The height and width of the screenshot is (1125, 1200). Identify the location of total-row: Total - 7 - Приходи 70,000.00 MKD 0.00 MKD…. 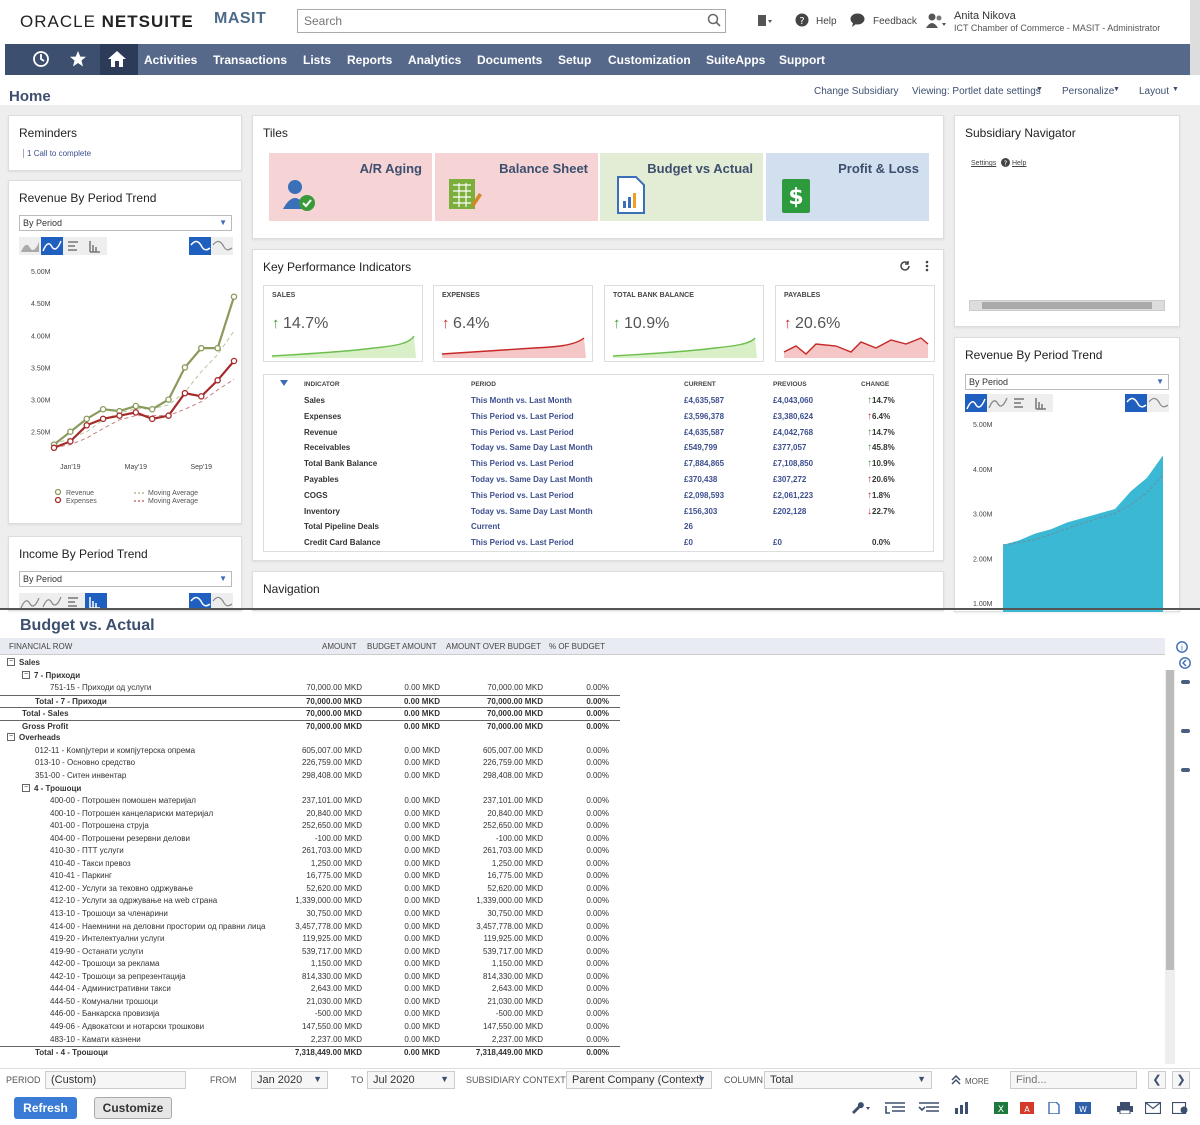
(310, 701).